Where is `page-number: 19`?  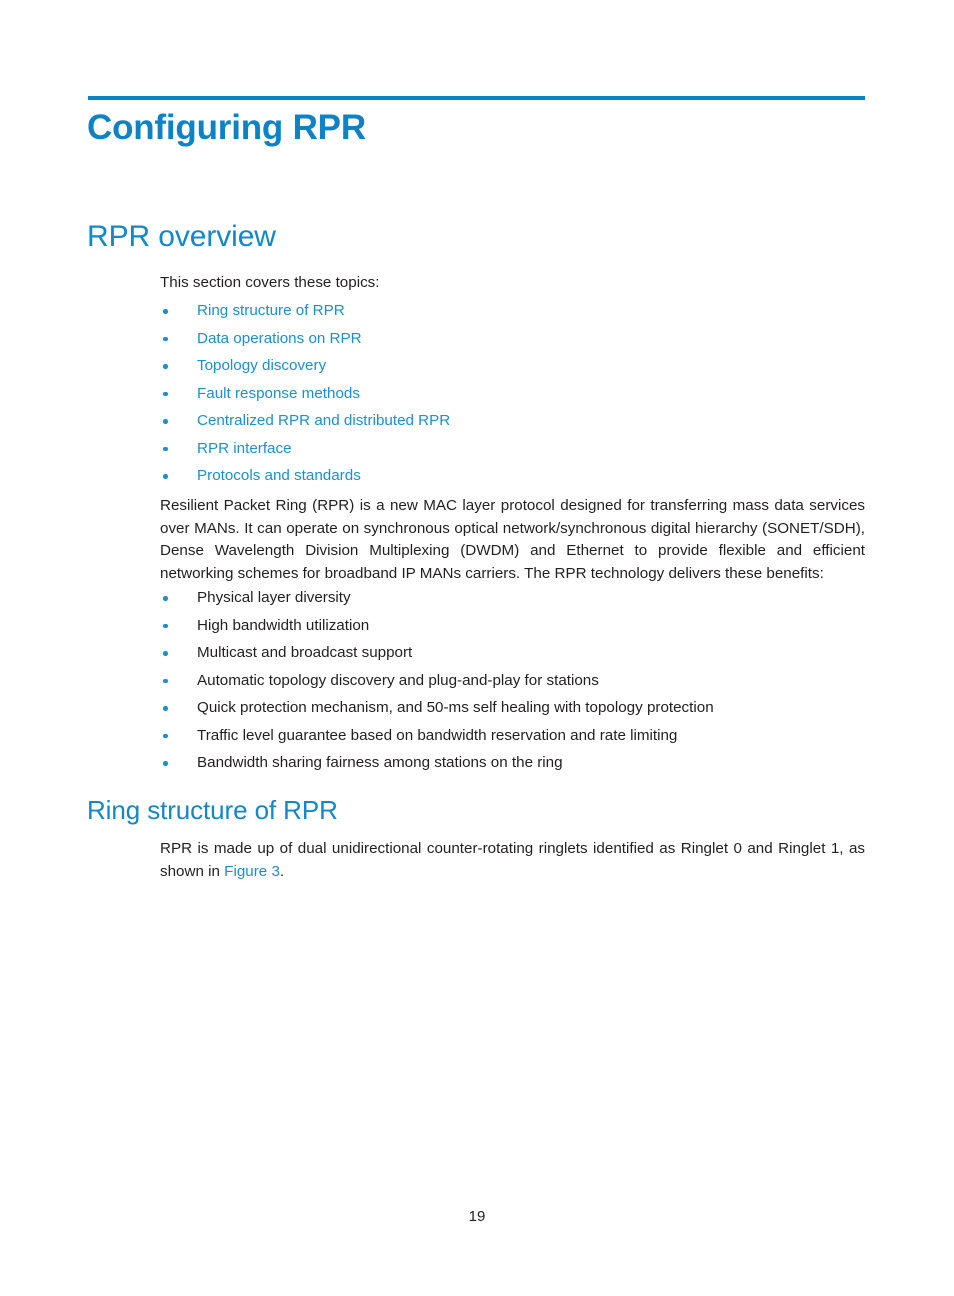
page-number: 19 is located at coordinates (477, 1216).